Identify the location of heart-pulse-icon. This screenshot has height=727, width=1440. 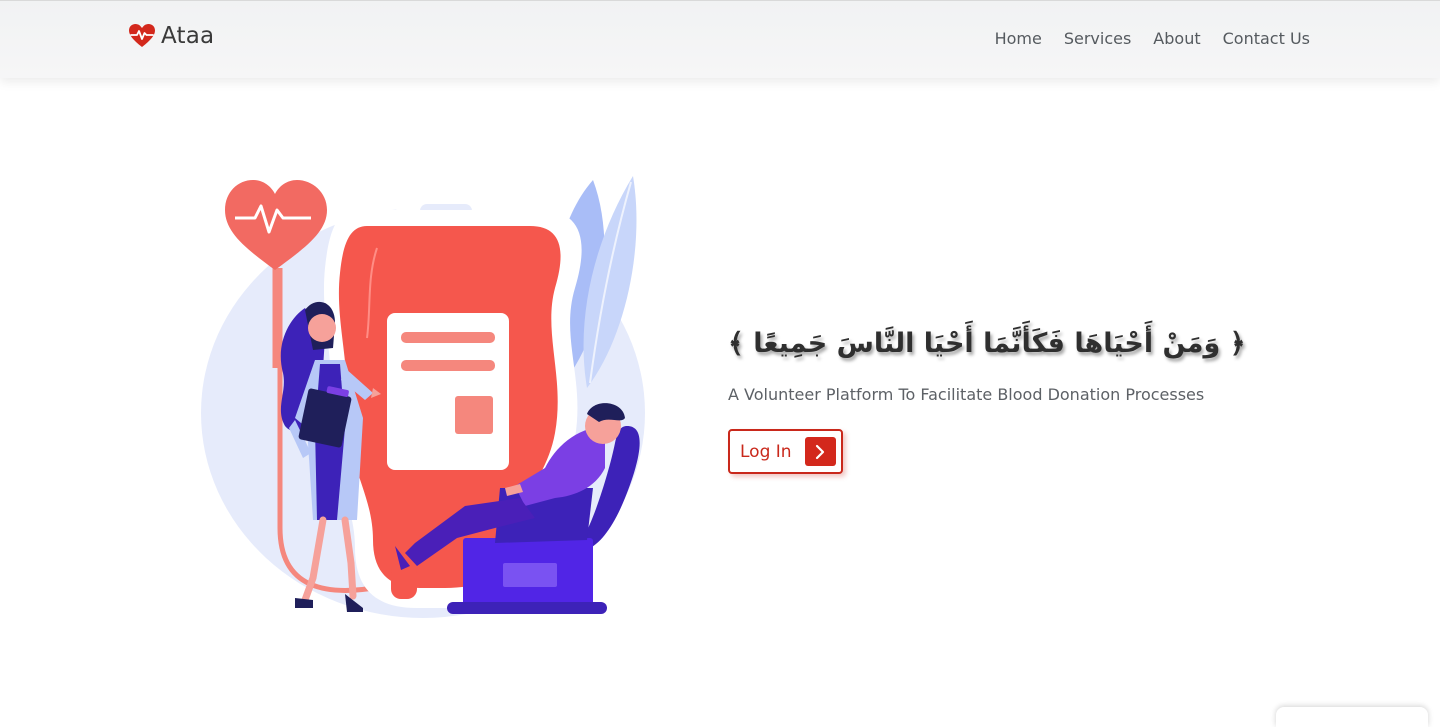
(142, 35).